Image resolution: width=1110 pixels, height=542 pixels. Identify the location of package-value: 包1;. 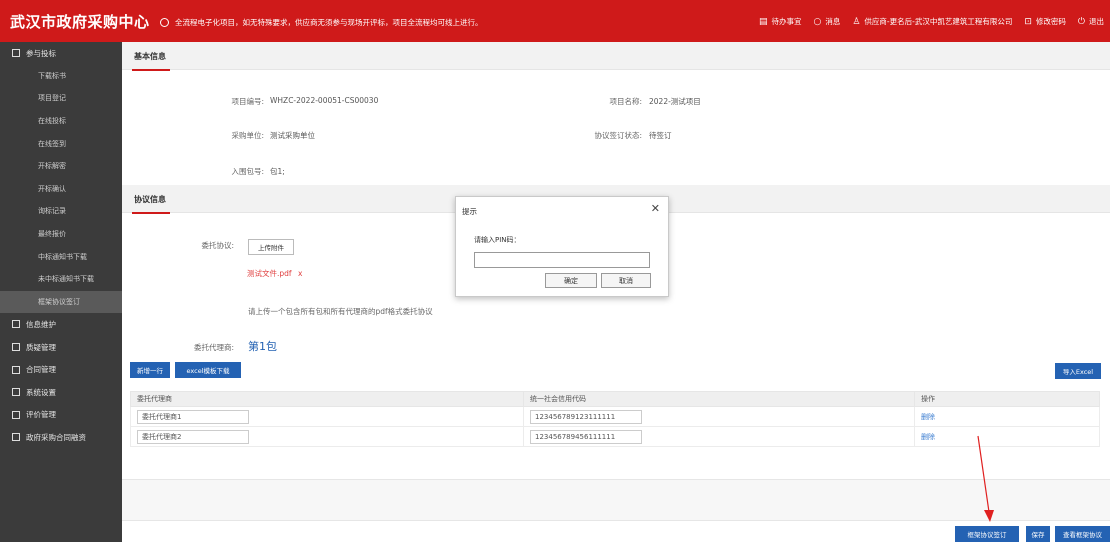
(277, 171).